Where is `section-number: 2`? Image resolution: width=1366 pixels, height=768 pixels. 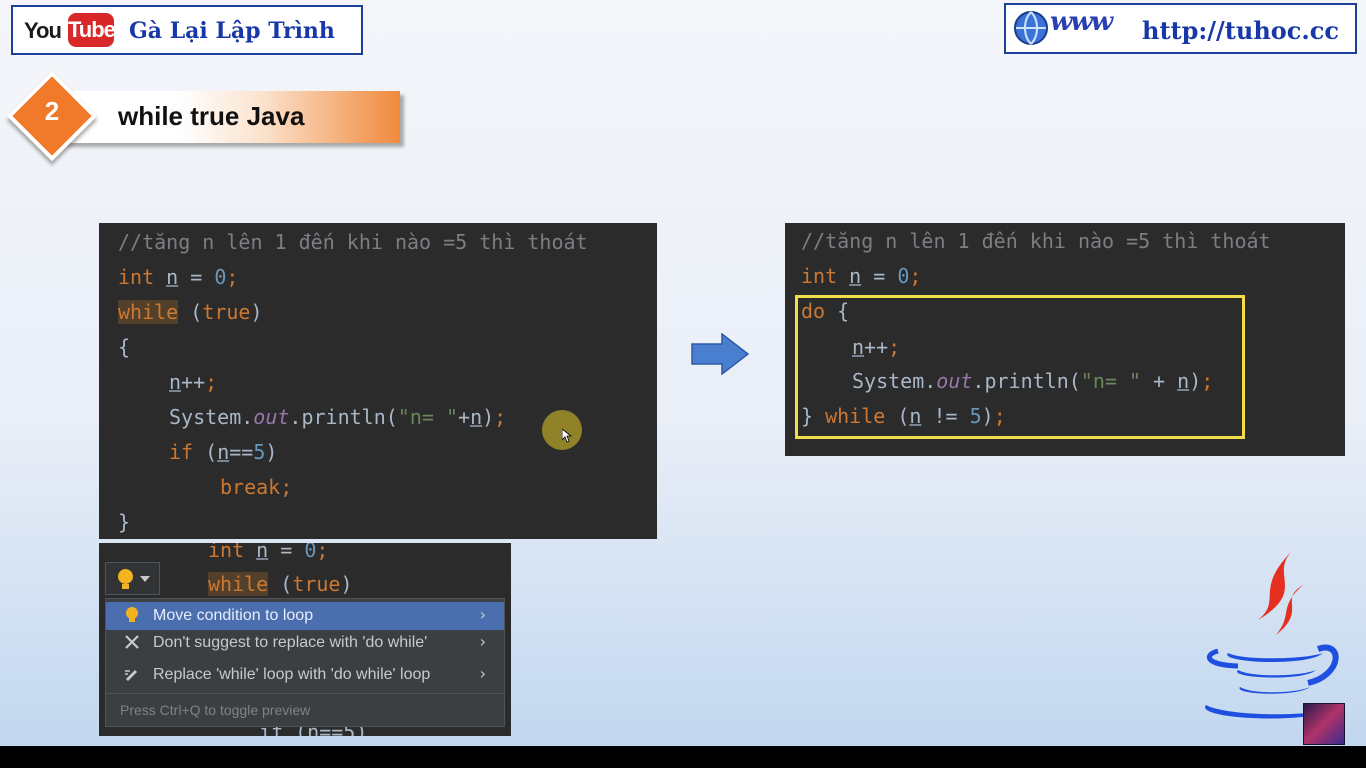
section-number: 2 is located at coordinates (52, 111).